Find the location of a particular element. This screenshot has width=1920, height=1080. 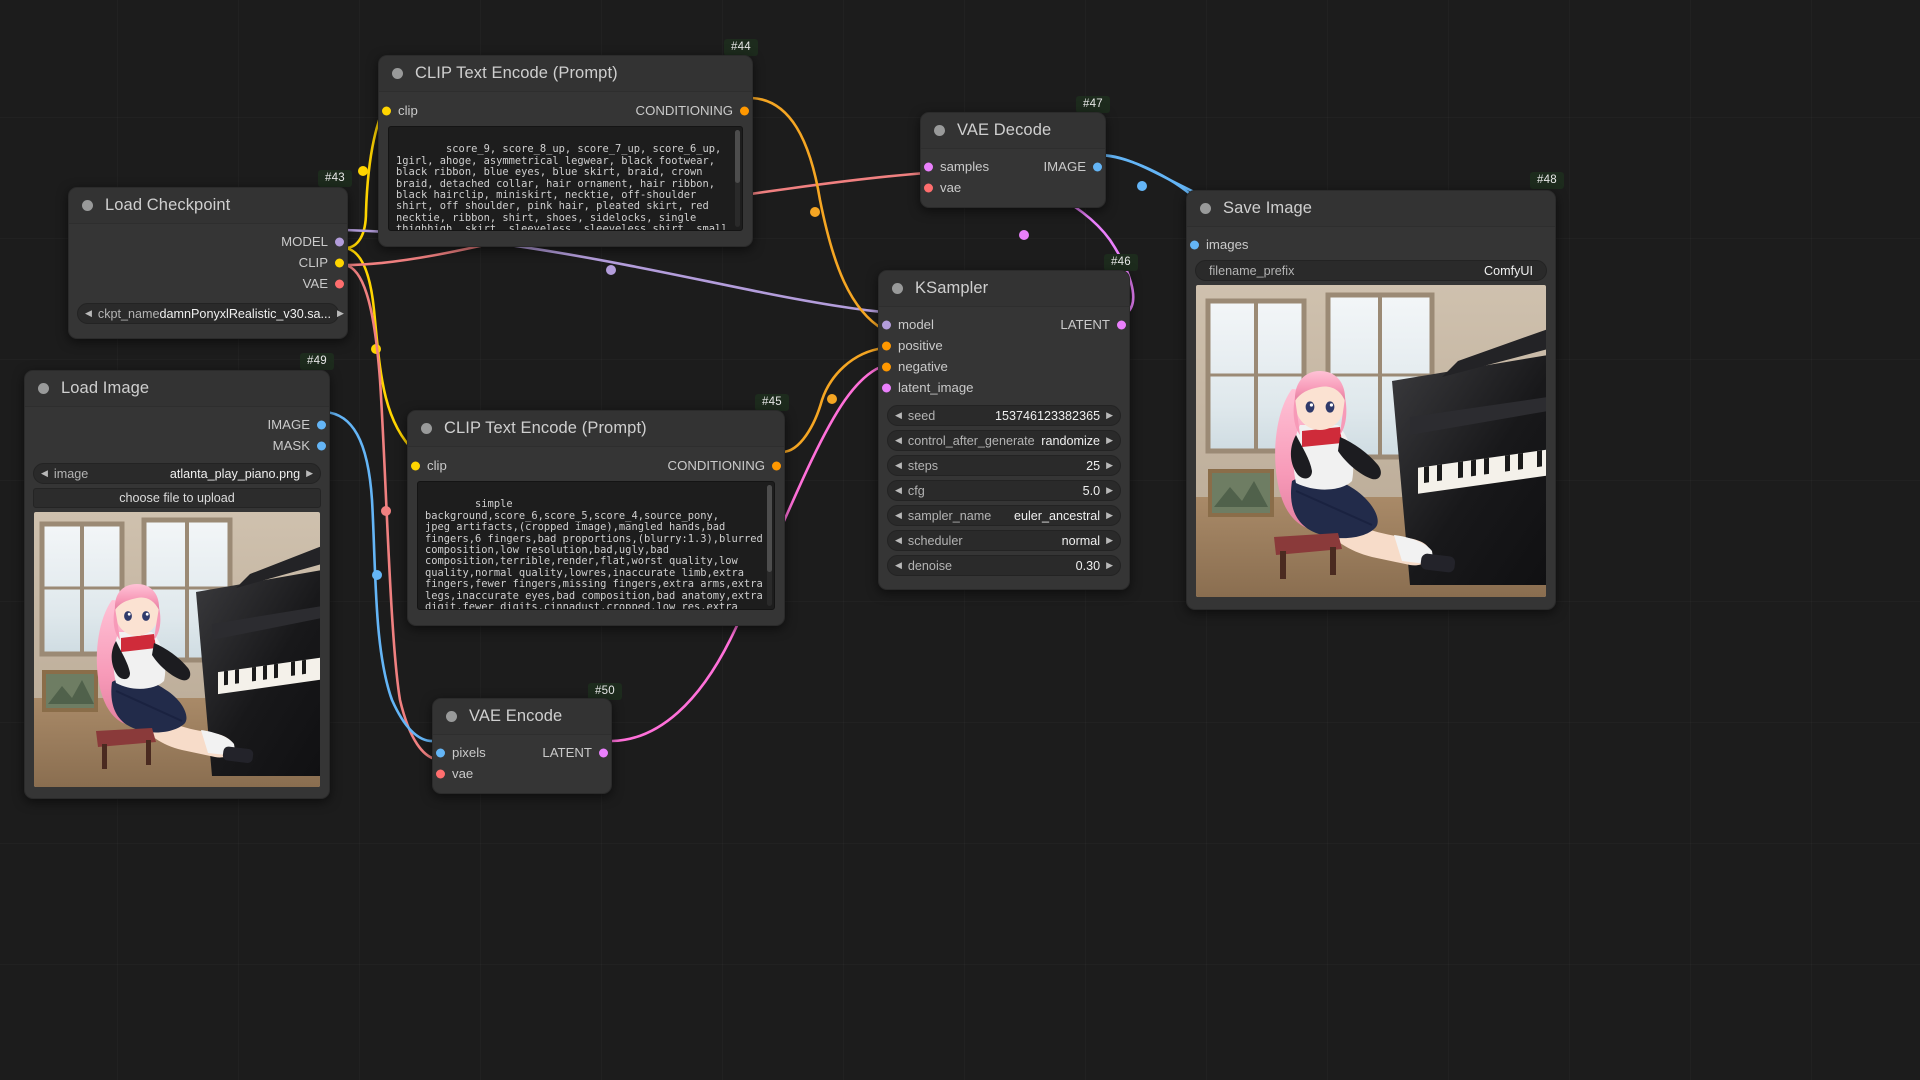

upload-file-button: choose file to upload is located at coordinates (177, 498).